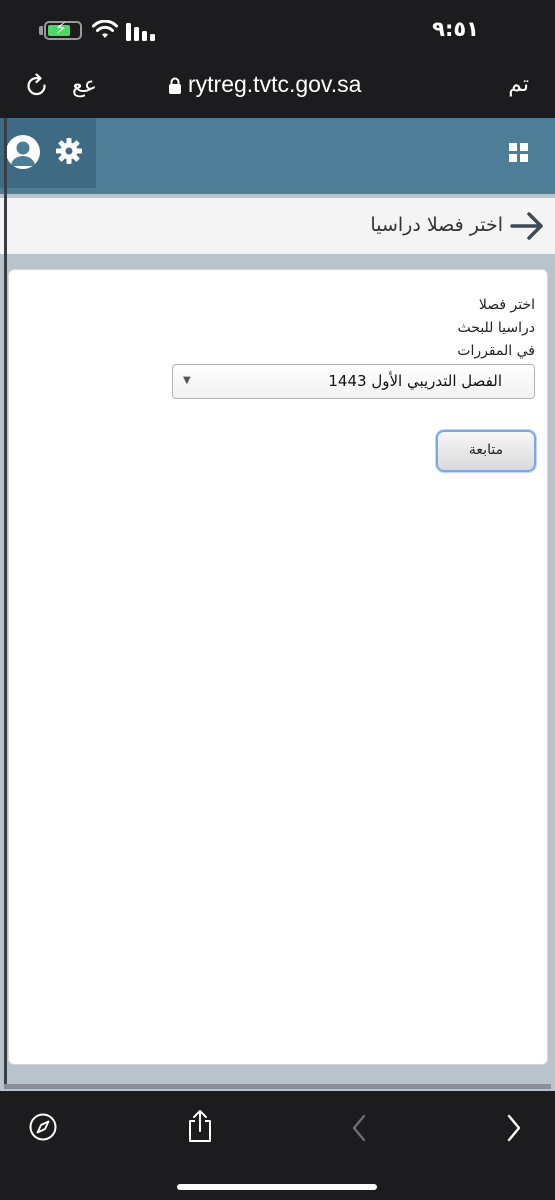 Image resolution: width=555 pixels, height=1200 pixels. I want to click on term-select-value: الفصل التدريبي الأول 1443, so click(415, 381).